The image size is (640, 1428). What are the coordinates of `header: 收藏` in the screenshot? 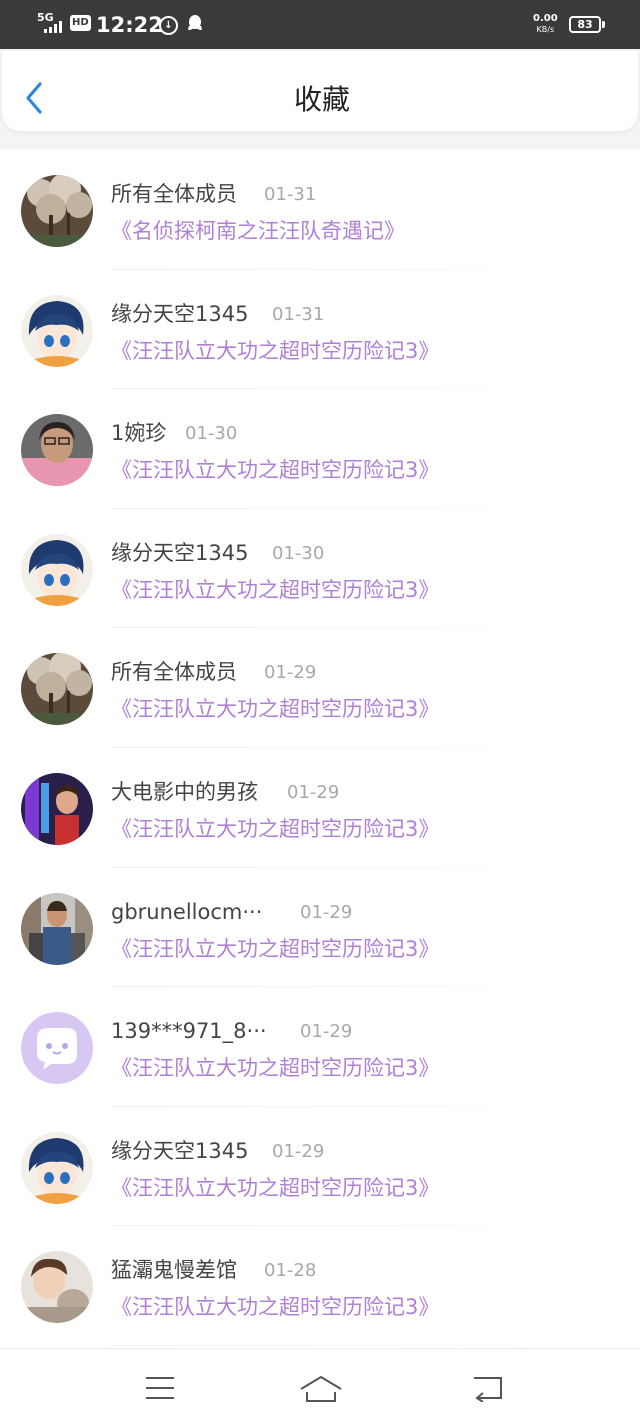 It's located at (320, 99).